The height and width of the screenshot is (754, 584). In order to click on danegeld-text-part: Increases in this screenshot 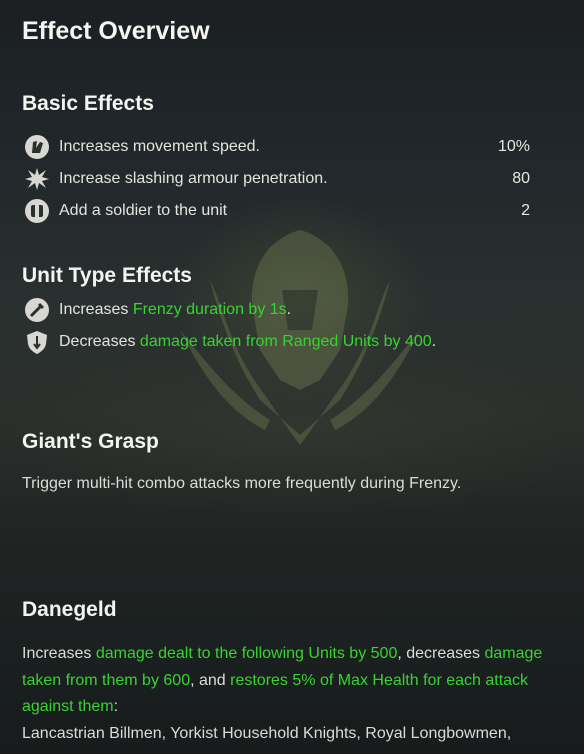, I will do `click(59, 653)`.